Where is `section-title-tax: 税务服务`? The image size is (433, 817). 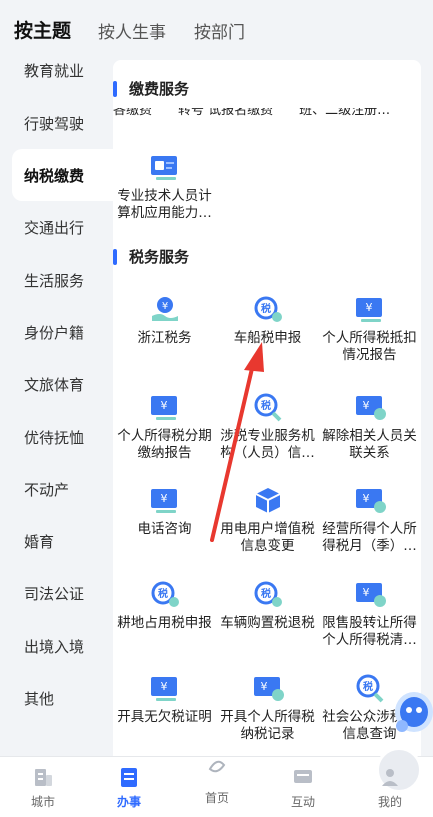
section-title-tax: 税务服务 is located at coordinates (151, 256).